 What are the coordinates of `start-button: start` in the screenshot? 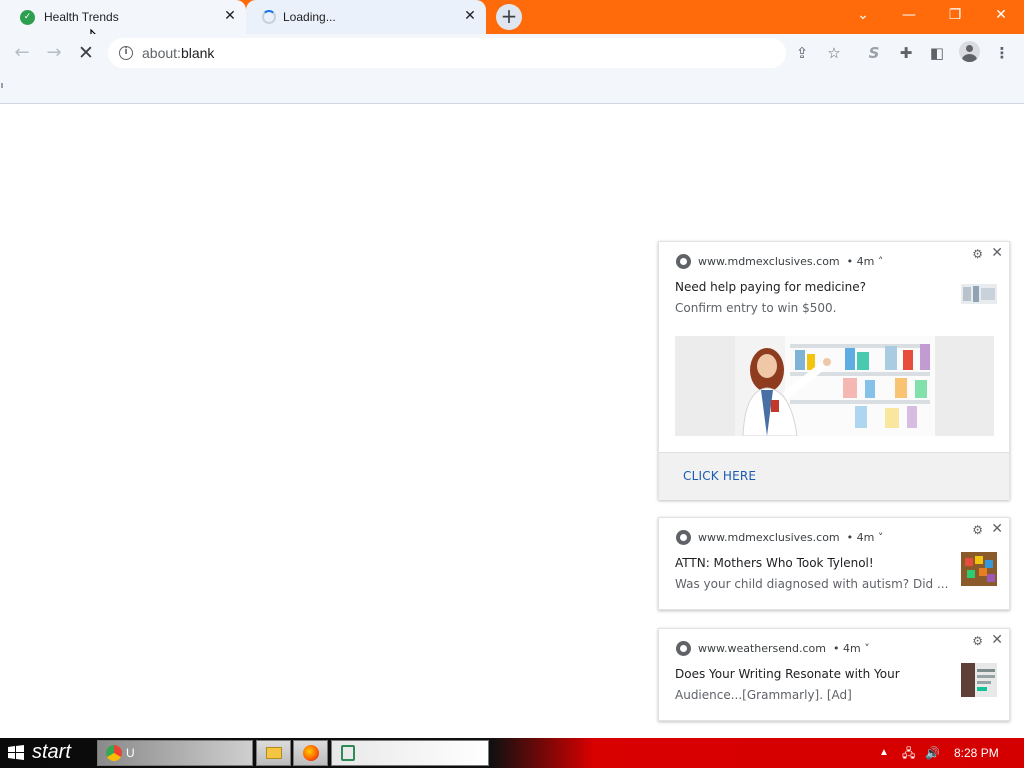 It's located at (47, 753).